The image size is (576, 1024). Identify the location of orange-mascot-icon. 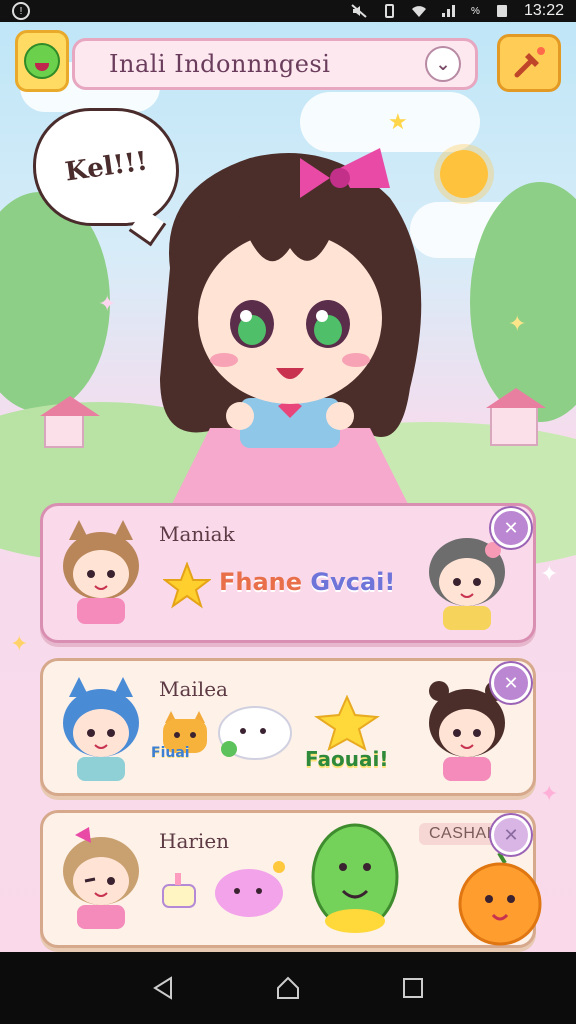
(500, 898).